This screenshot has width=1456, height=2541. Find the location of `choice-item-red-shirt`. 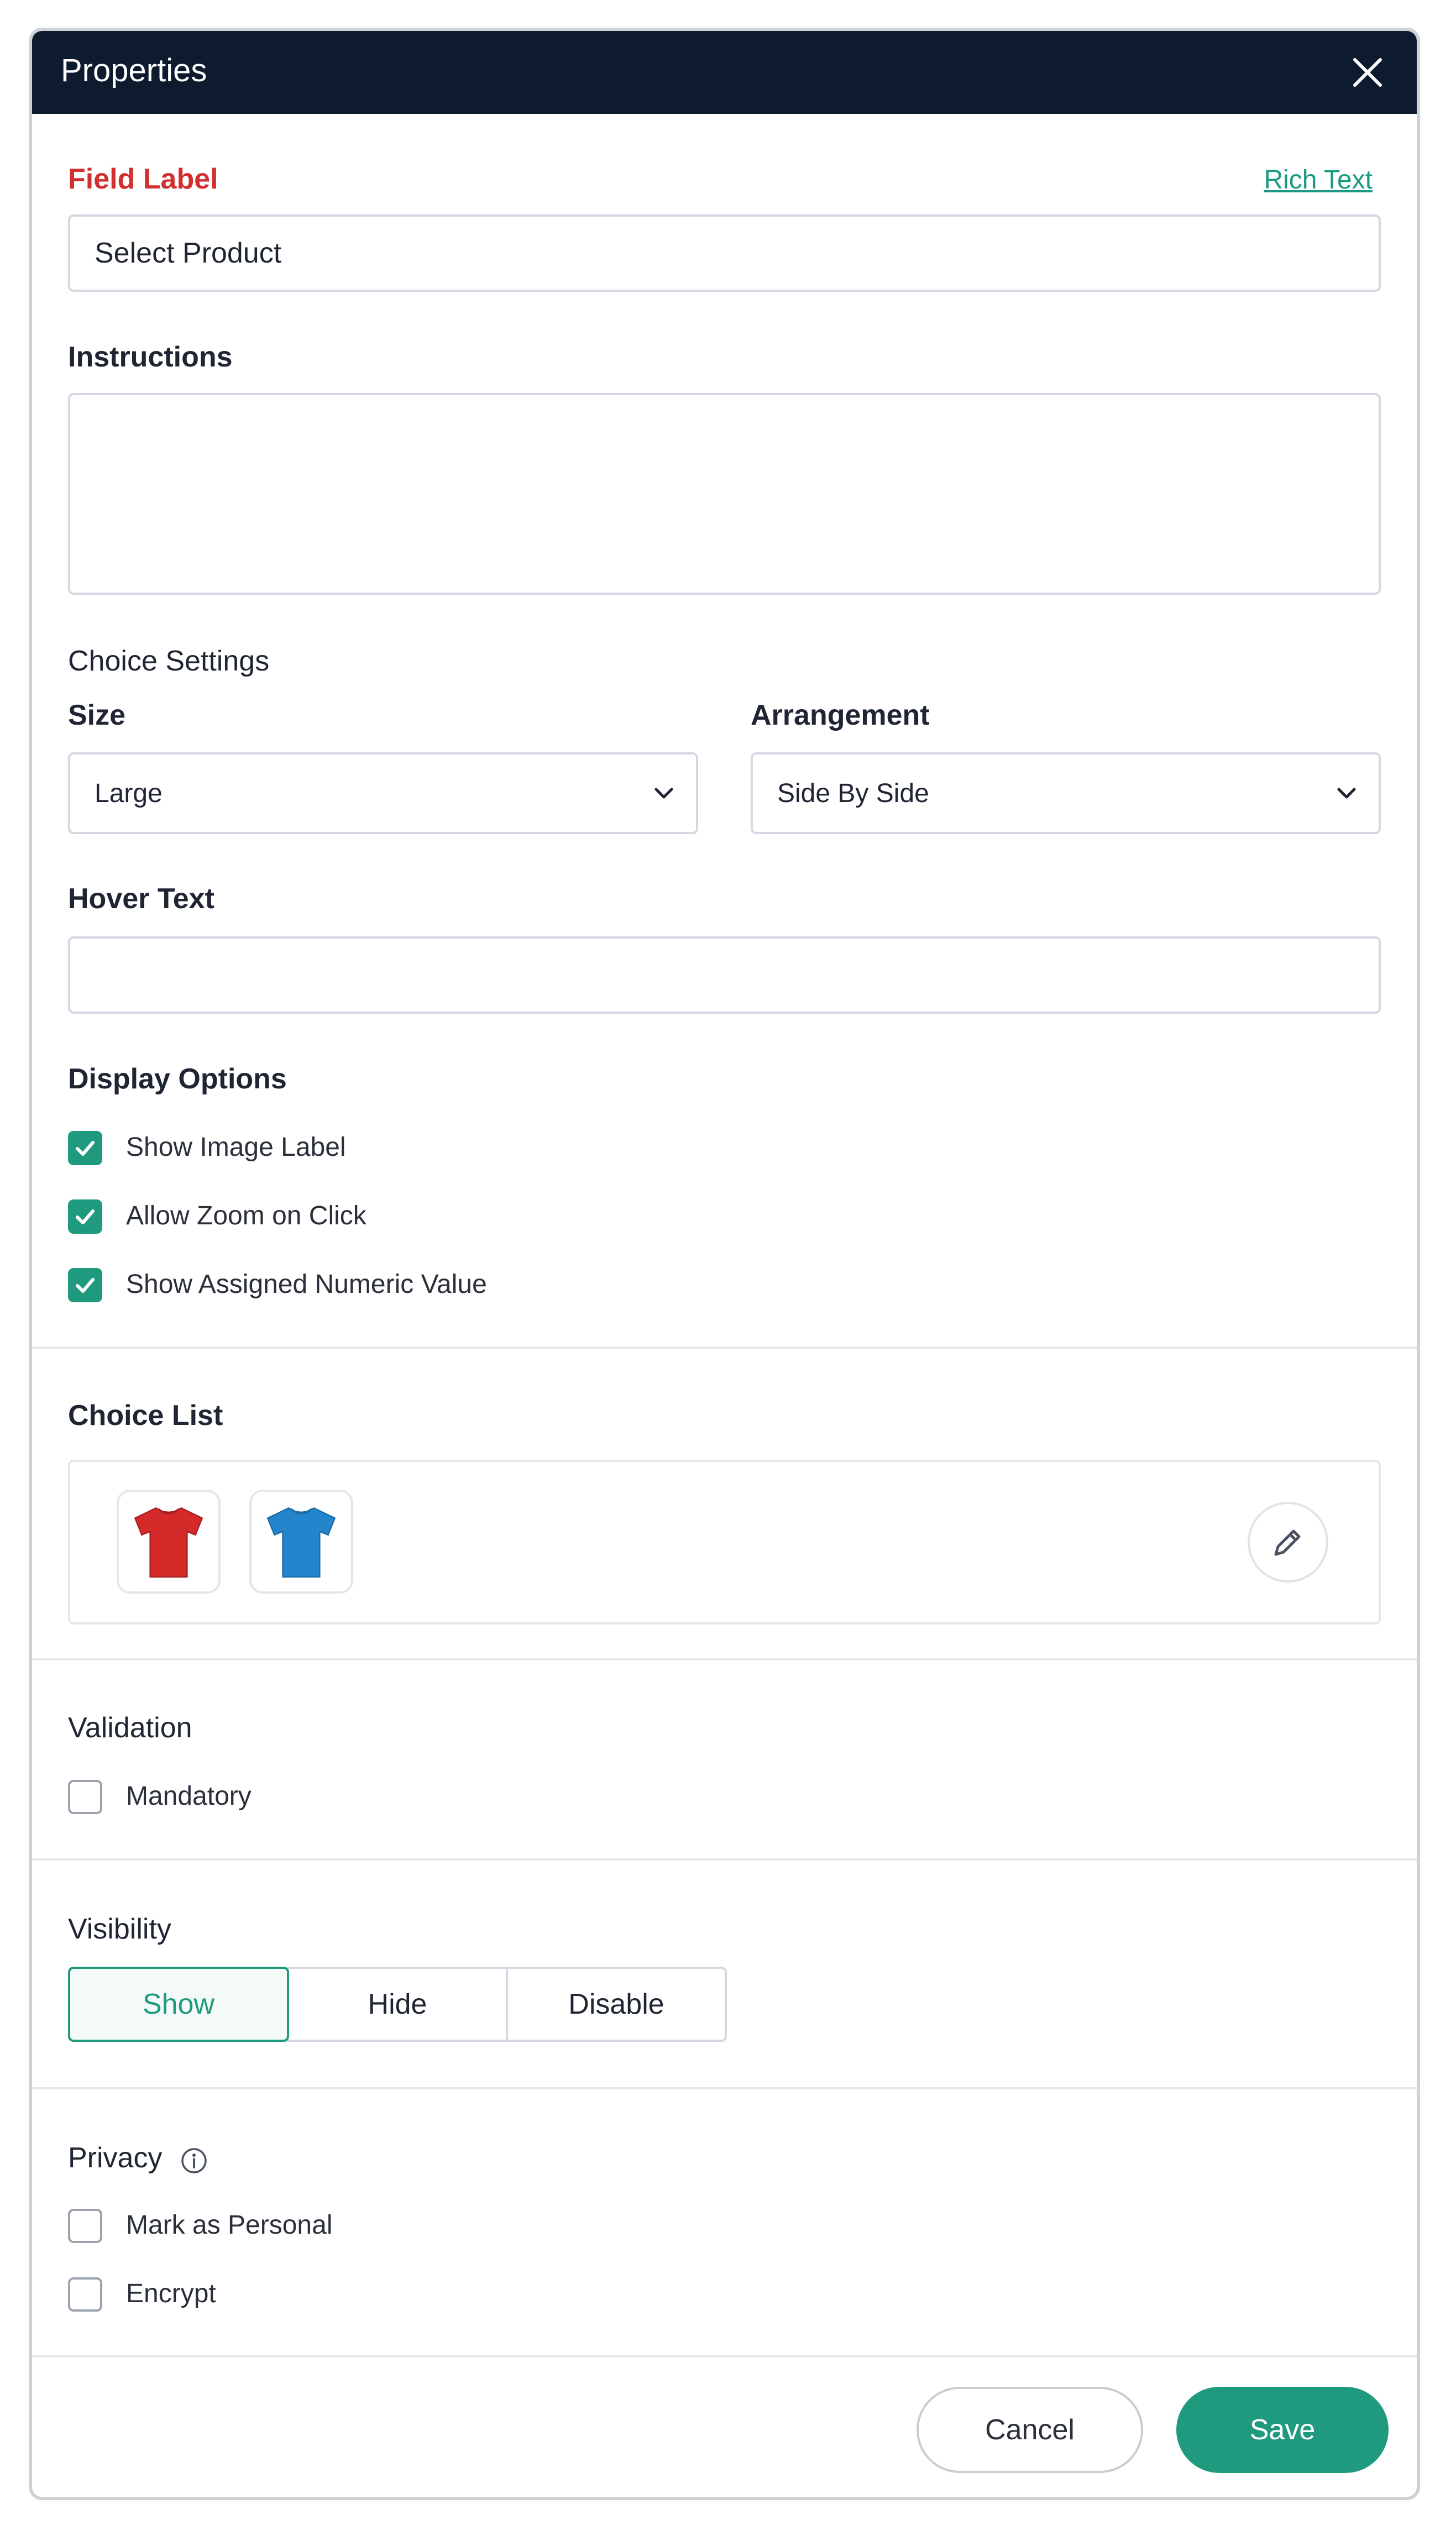

choice-item-red-shirt is located at coordinates (169, 1542).